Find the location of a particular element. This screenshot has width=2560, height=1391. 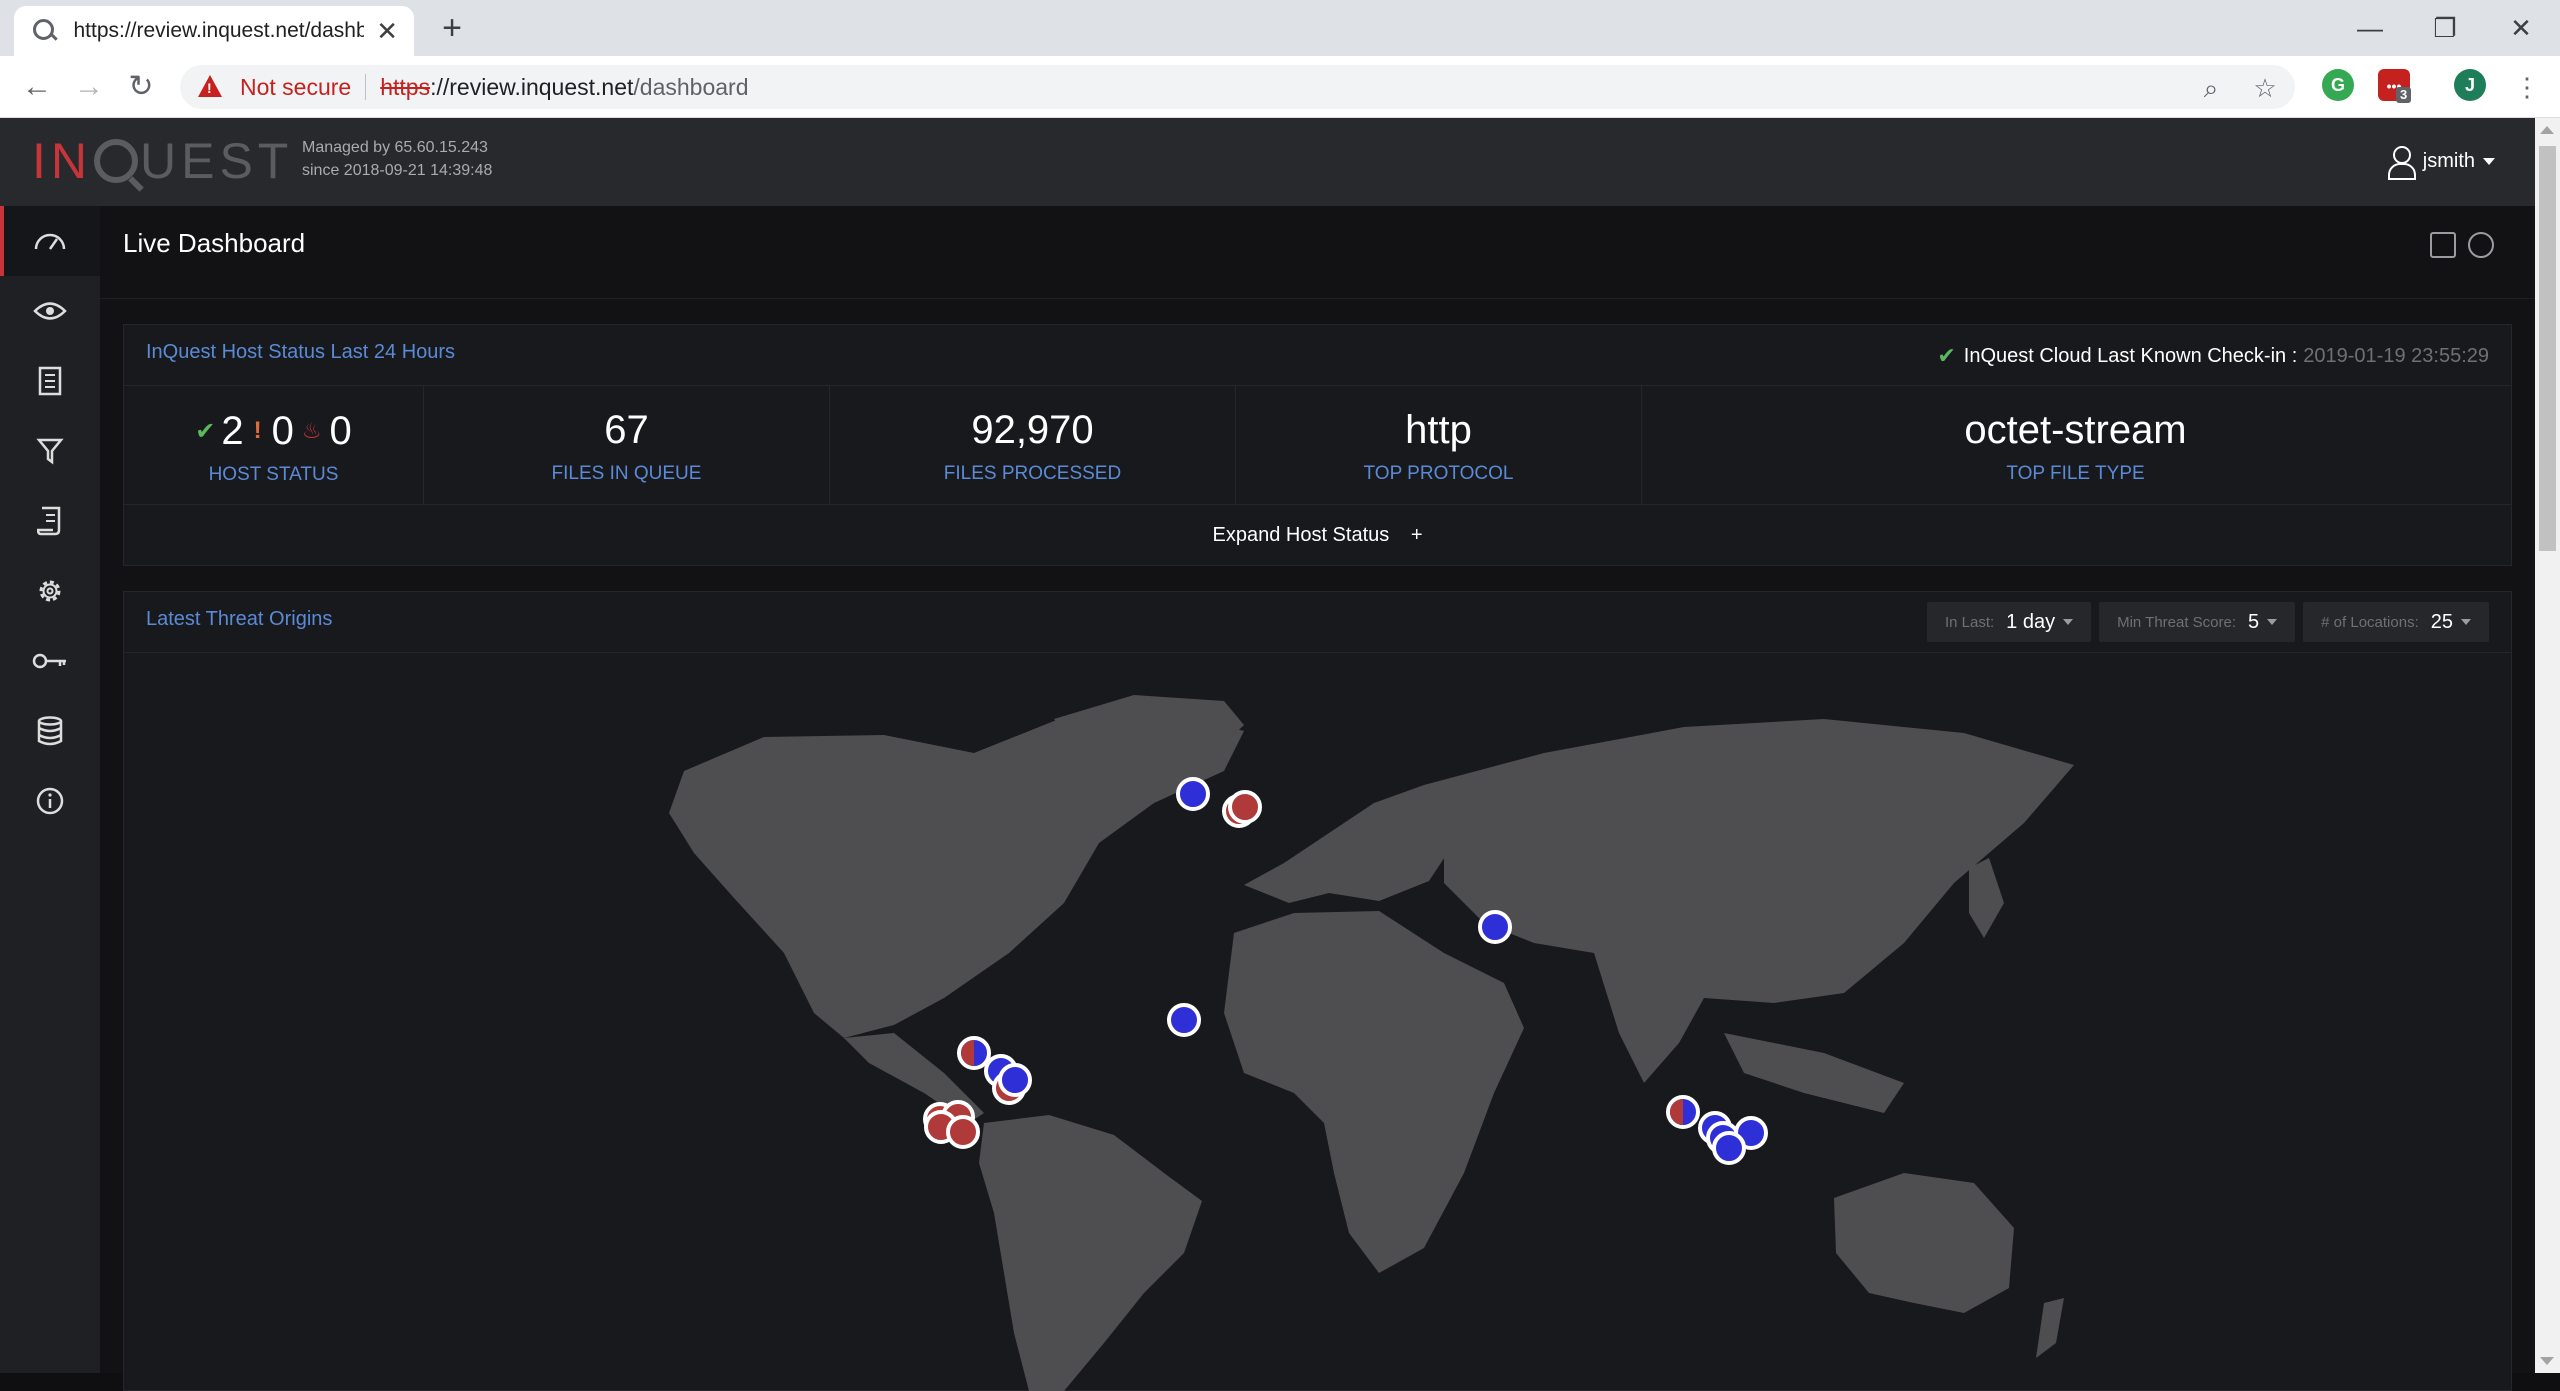

info-icon is located at coordinates (50, 801).